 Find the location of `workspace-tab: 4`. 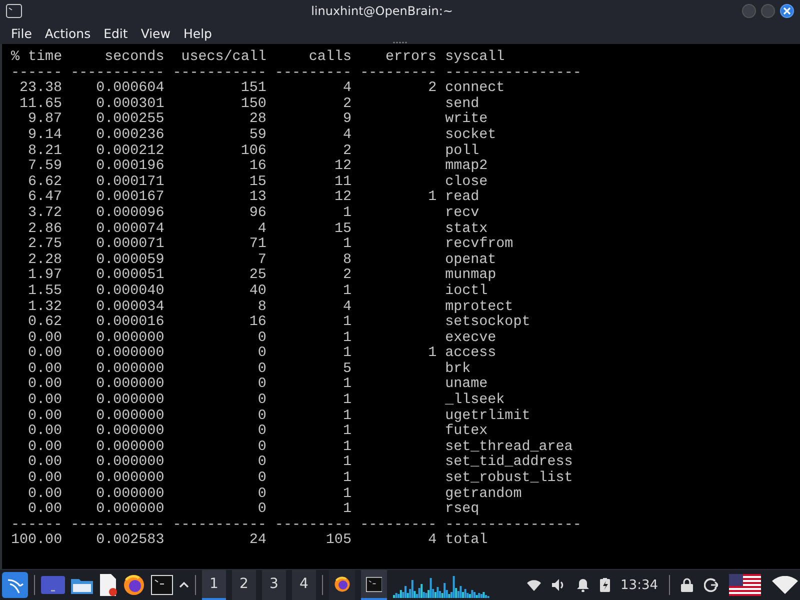

workspace-tab: 4 is located at coordinates (304, 585).